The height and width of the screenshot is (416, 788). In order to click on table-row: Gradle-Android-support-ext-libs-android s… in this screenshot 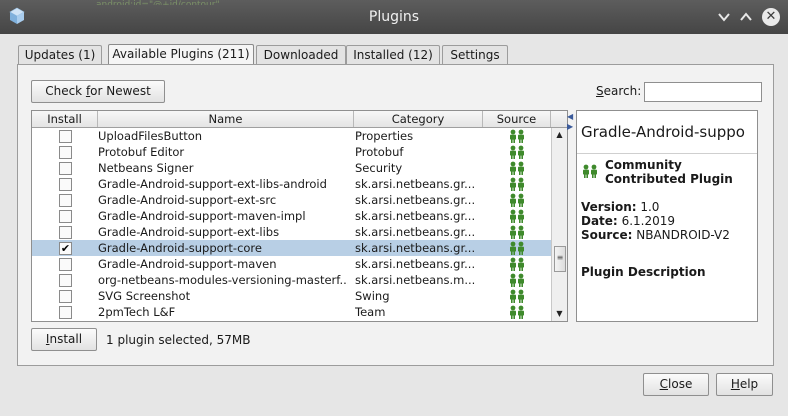, I will do `click(291, 184)`.